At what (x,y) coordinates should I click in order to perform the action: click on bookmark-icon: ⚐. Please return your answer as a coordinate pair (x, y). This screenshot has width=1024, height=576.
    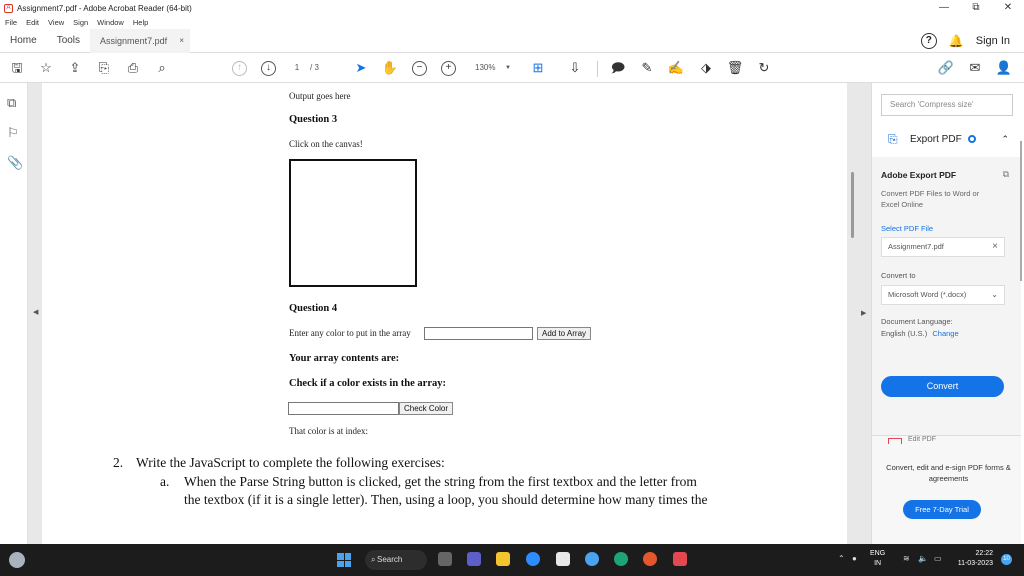
    Looking at the image, I should click on (13, 133).